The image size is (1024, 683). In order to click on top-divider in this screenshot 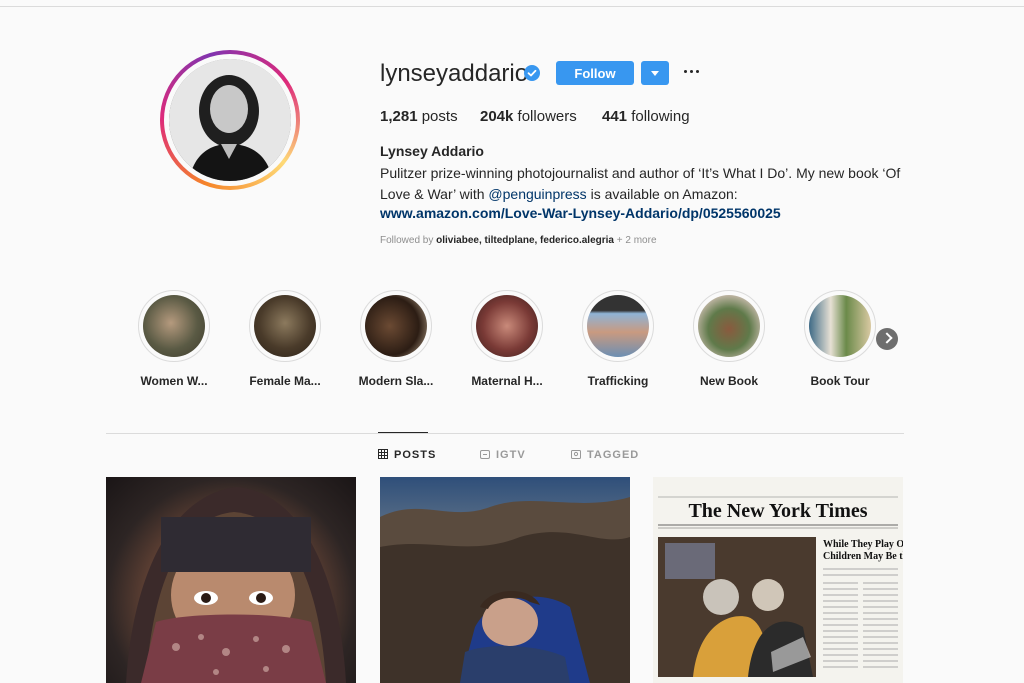, I will do `click(512, 6)`.